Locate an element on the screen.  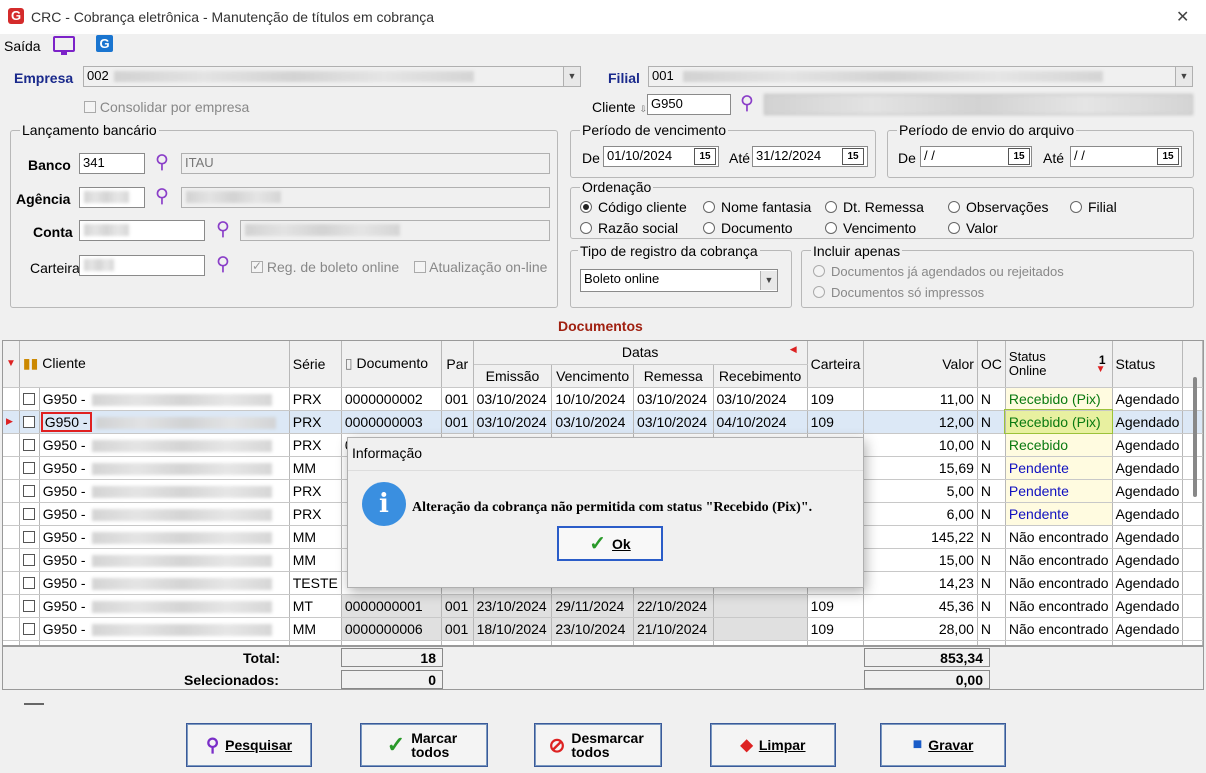
cell-emissao: 23/10/2024 is located at coordinates (513, 606).